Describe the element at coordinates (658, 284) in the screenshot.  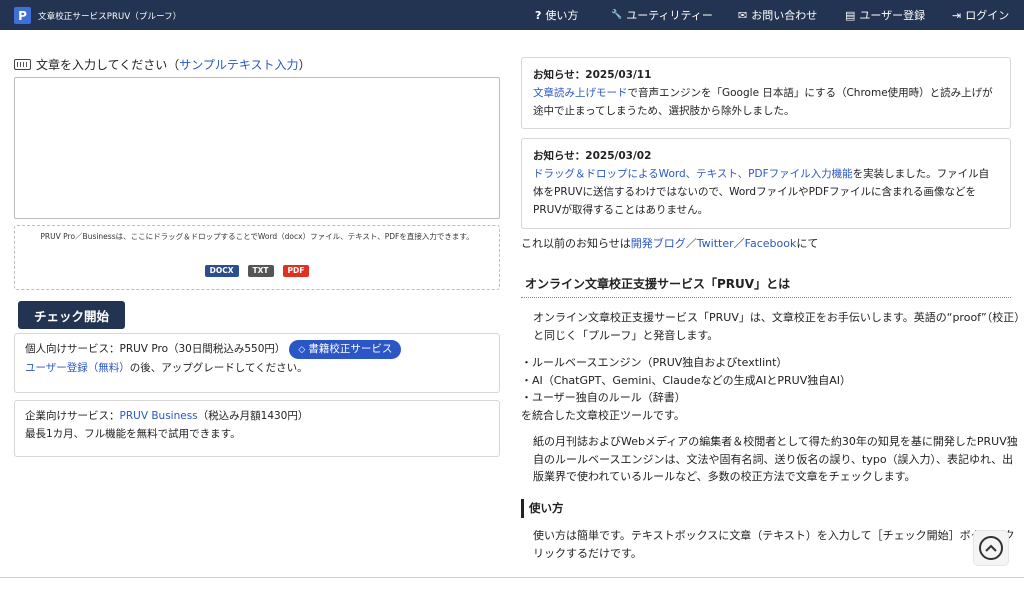
I see `about-heading: オンライン文章校正支援サービス「PRUV」とは` at that location.